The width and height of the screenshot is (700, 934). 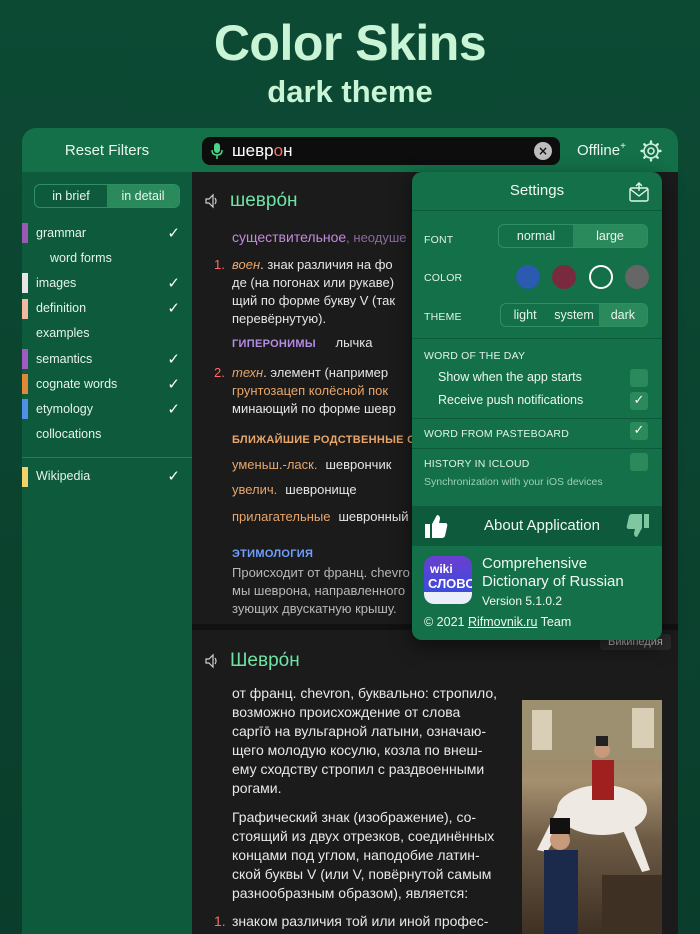 What do you see at coordinates (273, 554) in the screenshot?
I see `etymology-heading: ЭТИМОЛОГИЯ` at bounding box center [273, 554].